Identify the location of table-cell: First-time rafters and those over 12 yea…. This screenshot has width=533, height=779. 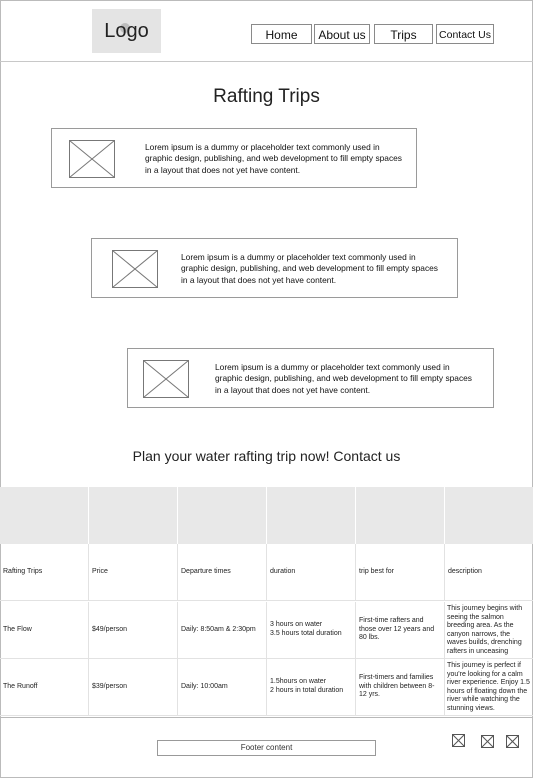
(397, 629).